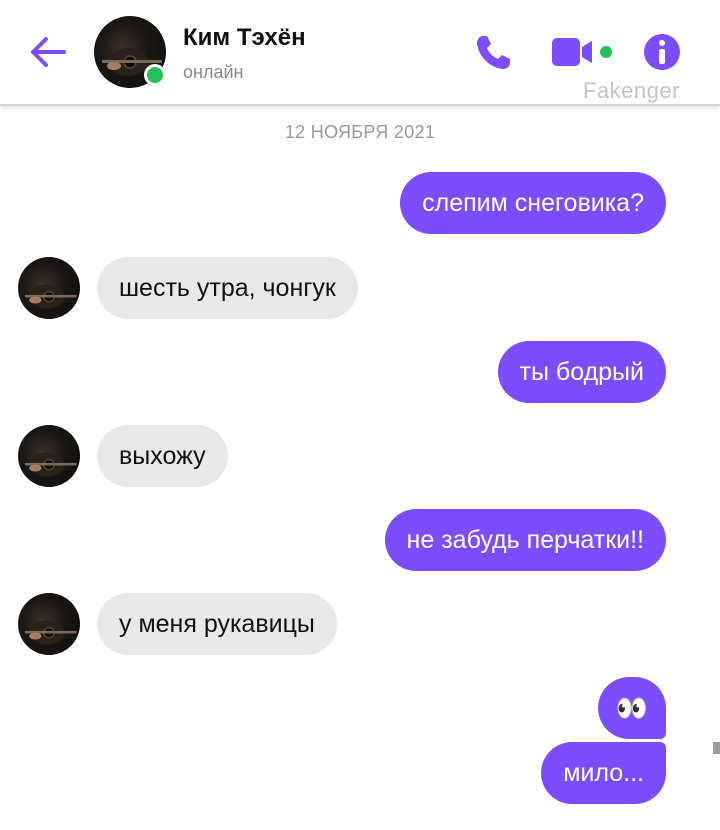 The width and height of the screenshot is (720, 830). Describe the element at coordinates (162, 456) in the screenshot. I see `message-incoming: выхожу` at that location.